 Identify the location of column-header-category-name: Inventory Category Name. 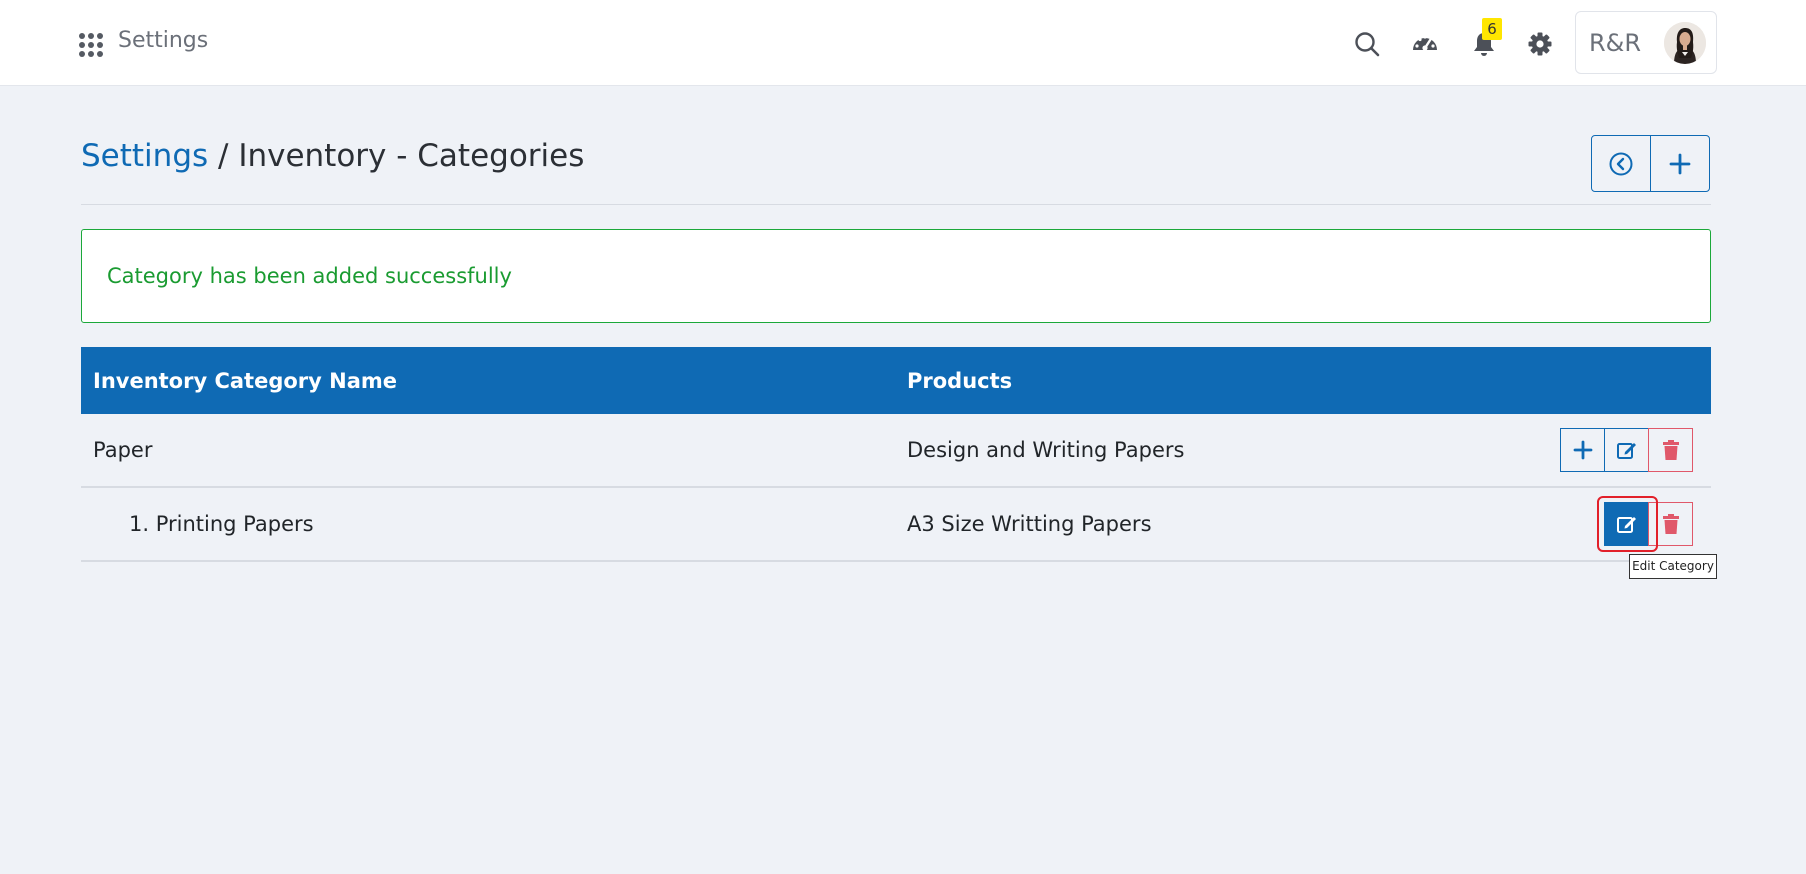
(245, 381).